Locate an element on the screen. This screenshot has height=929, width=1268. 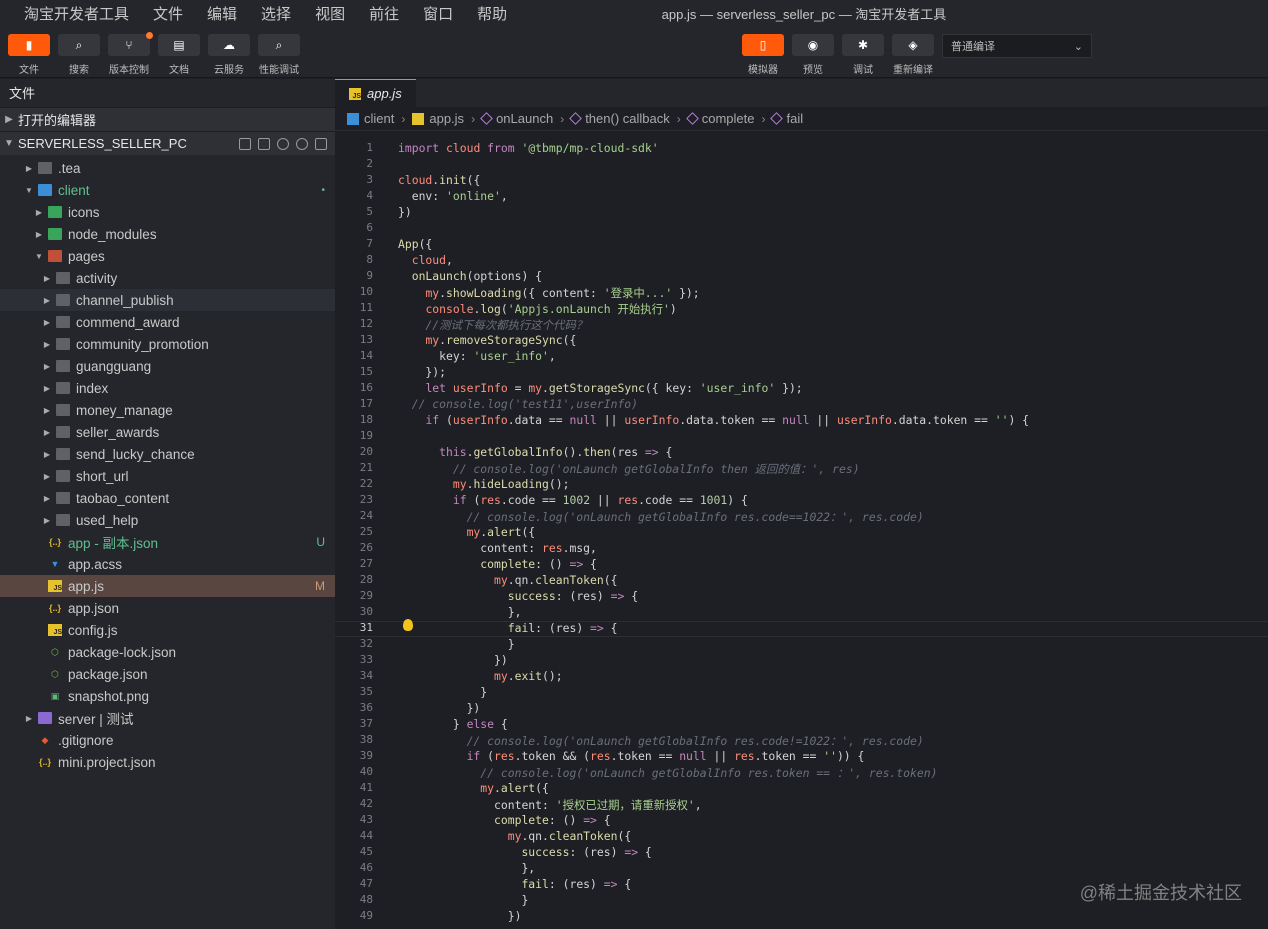
code-token: } is located at coordinates (443, 692).